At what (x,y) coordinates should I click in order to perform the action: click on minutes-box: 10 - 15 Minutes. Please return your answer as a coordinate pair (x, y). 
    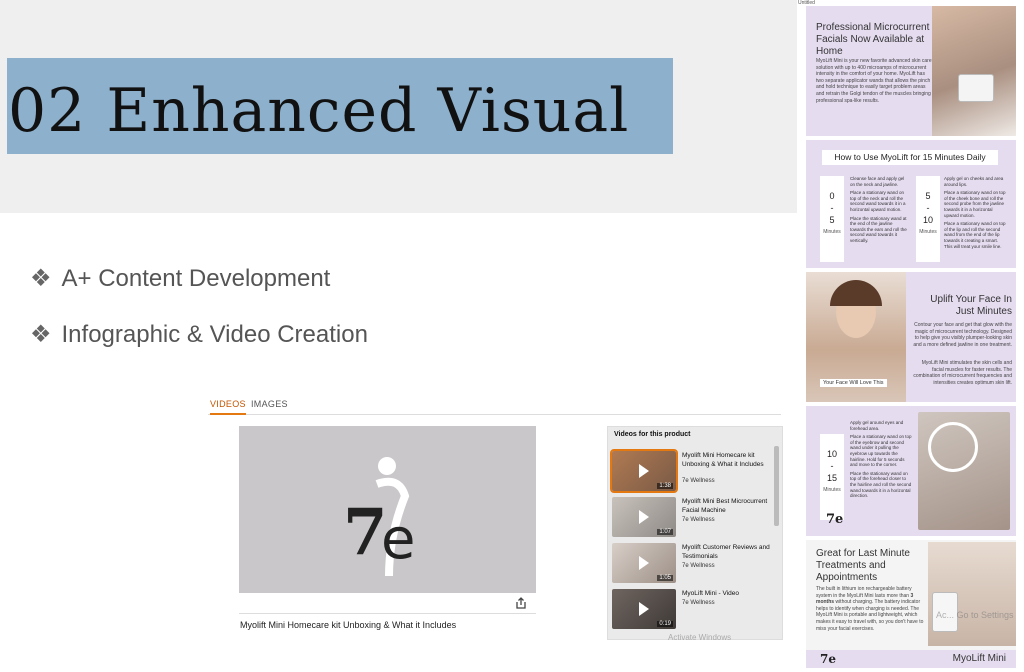
    Looking at the image, I should click on (832, 477).